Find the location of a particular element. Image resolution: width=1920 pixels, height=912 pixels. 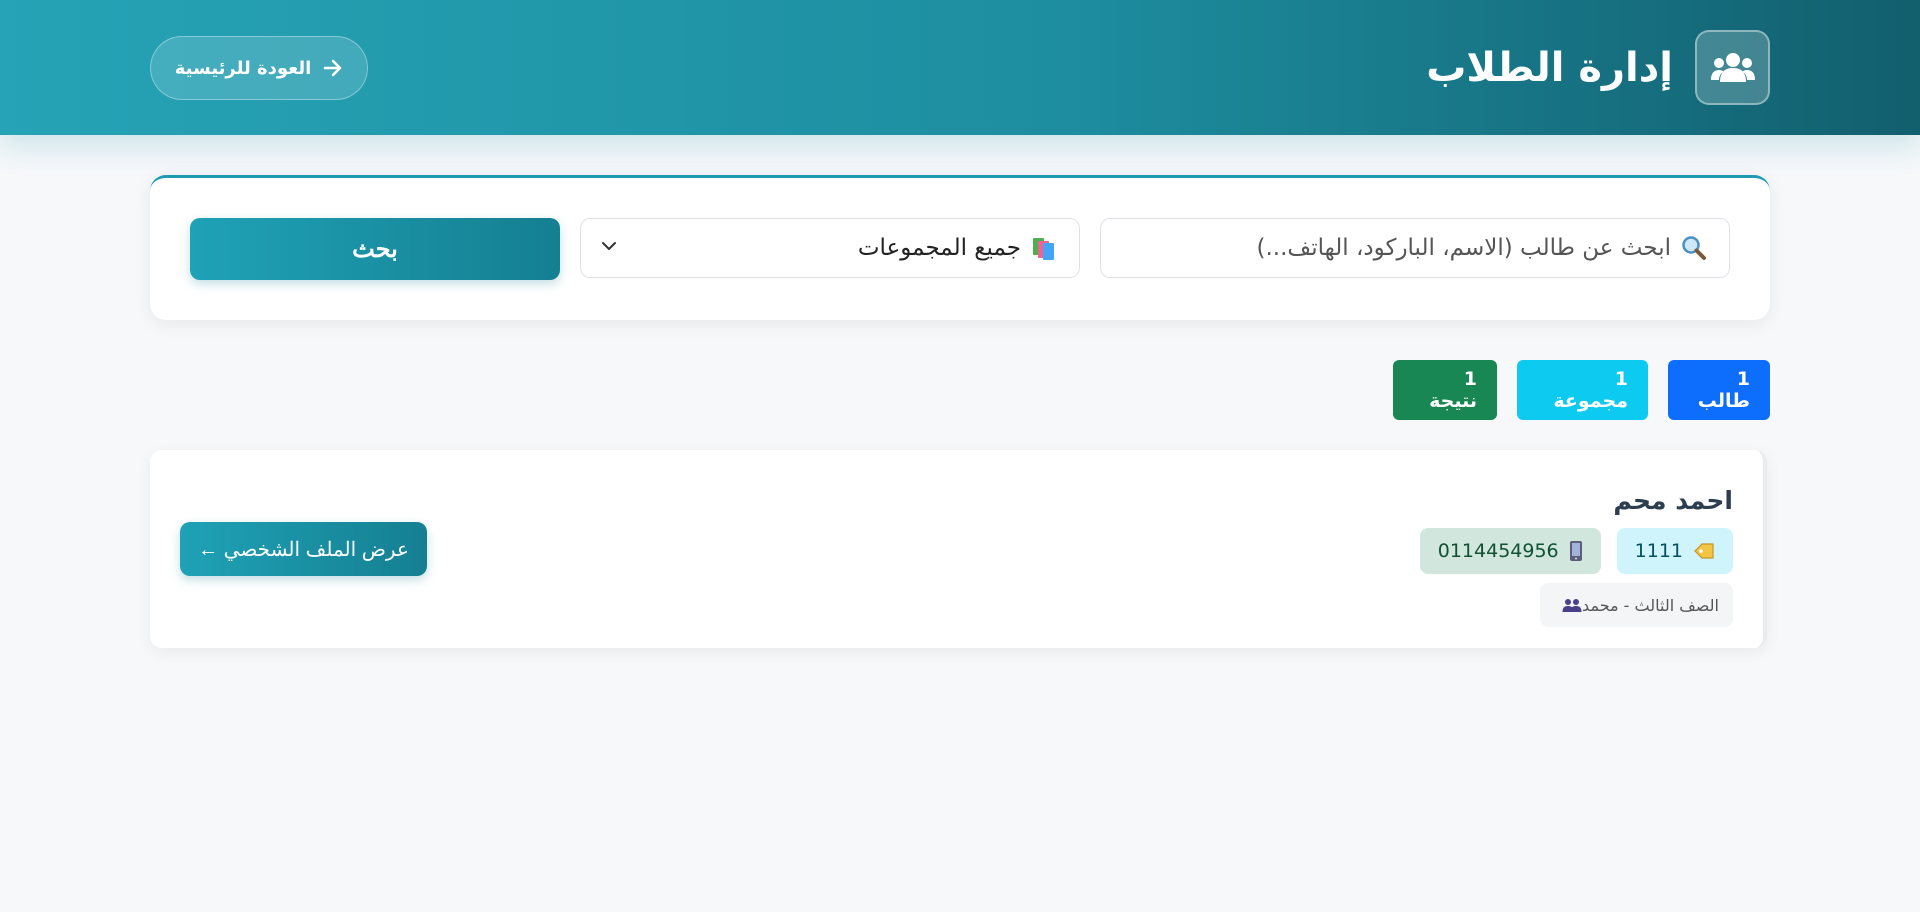

groups-count-badge: 1 مجموعة is located at coordinates (1582, 390).